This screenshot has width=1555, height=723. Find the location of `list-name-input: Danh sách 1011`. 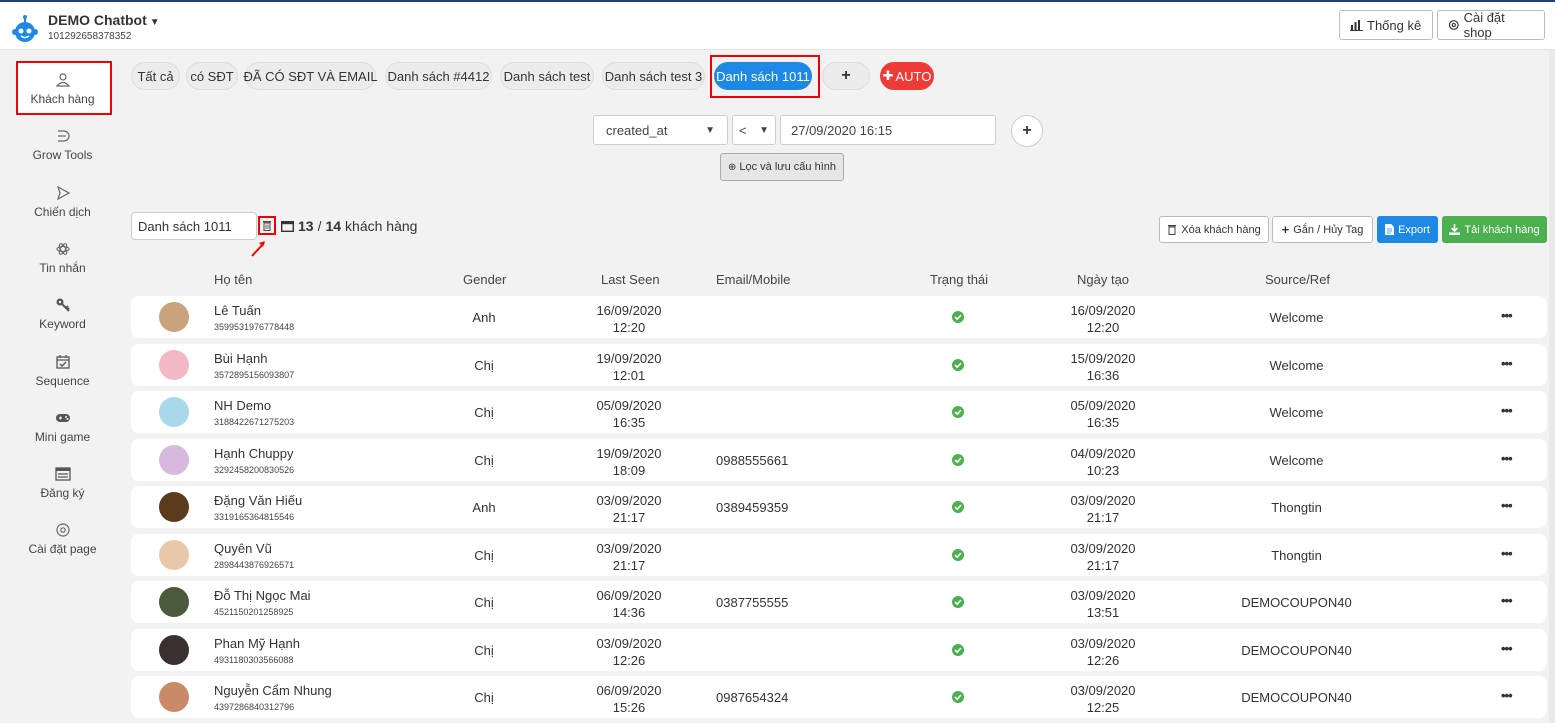

list-name-input: Danh sách 1011 is located at coordinates (194, 226).